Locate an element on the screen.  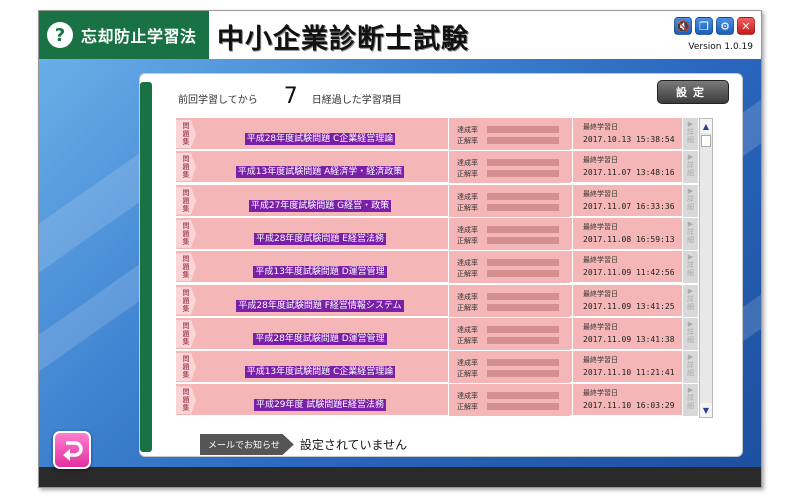
summary-prefix: 前回学習してから is located at coordinates (218, 100).